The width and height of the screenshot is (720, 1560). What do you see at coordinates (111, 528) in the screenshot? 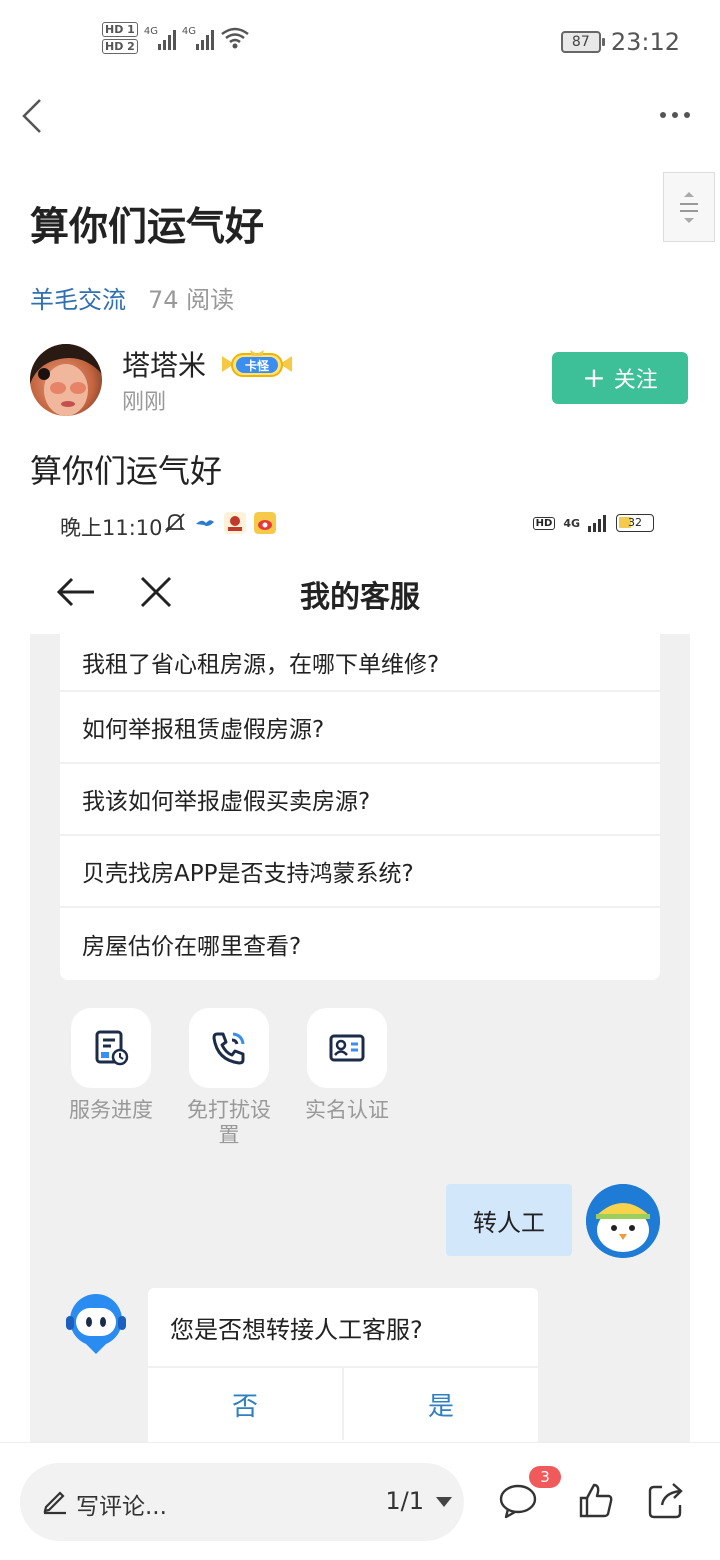
I see `embedded-time: 晚上11:10` at bounding box center [111, 528].